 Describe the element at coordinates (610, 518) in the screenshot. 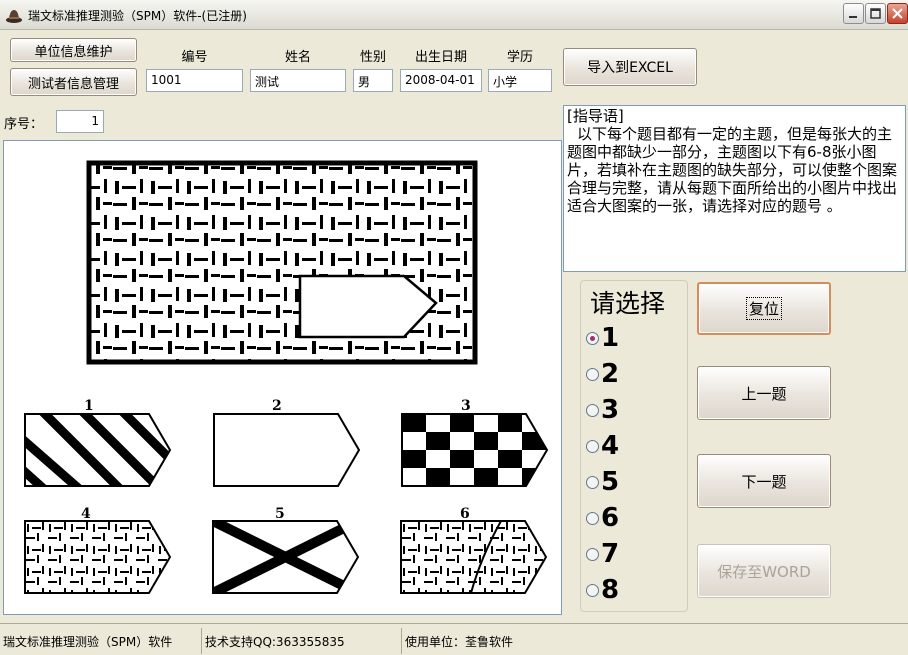

I see `choice-label: 6` at that location.